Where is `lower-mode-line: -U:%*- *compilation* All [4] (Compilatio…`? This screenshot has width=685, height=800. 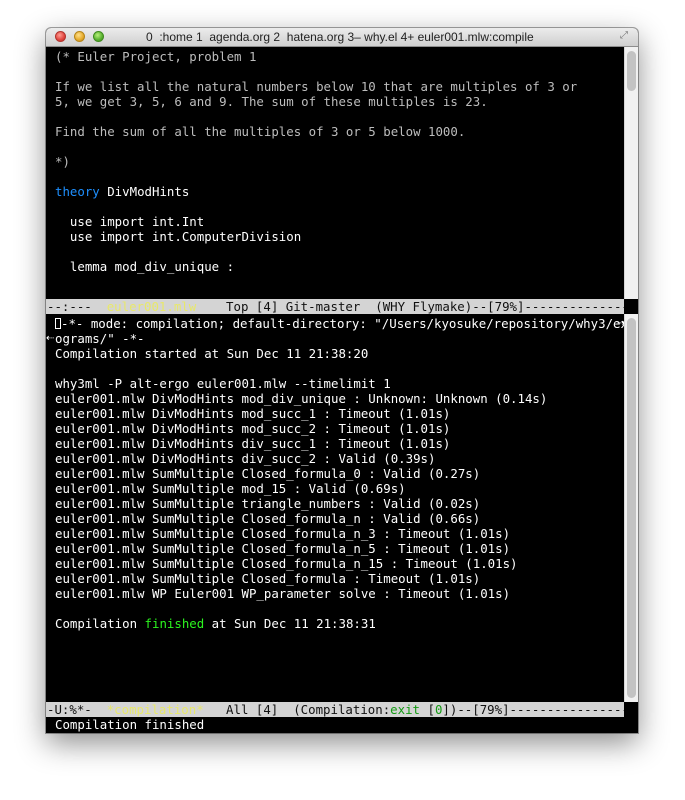
lower-mode-line: -U:%*- *compilation* All [4] (Compilatio… is located at coordinates (335, 709).